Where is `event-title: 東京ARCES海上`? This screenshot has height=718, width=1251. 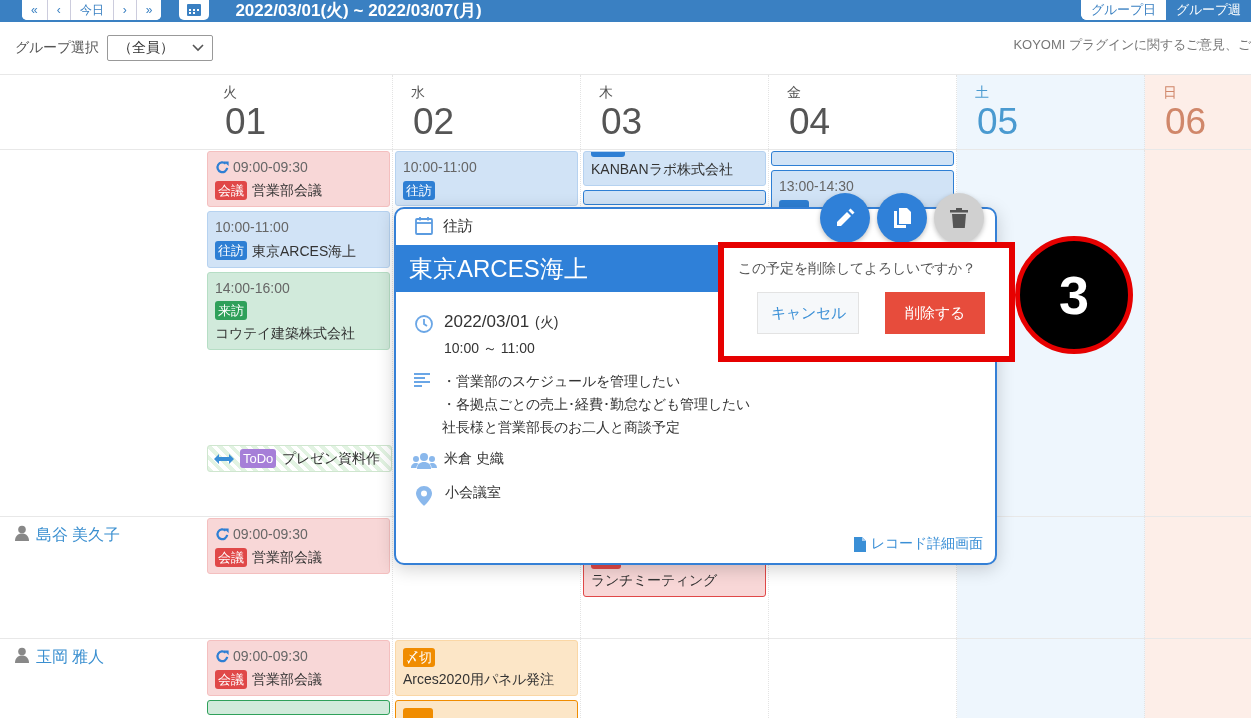
event-title: 東京ARCES海上 is located at coordinates (304, 251).